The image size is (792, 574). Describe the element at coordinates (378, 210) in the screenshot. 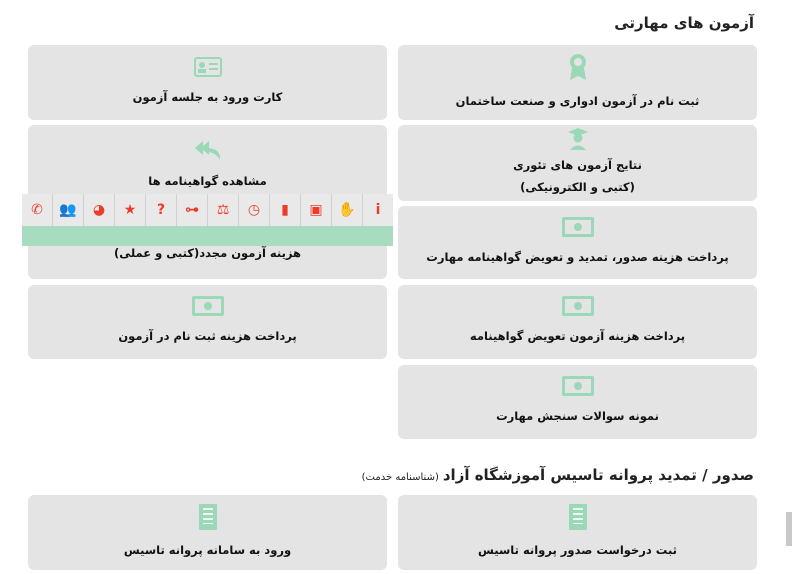

I see `info-icon: i` at that location.